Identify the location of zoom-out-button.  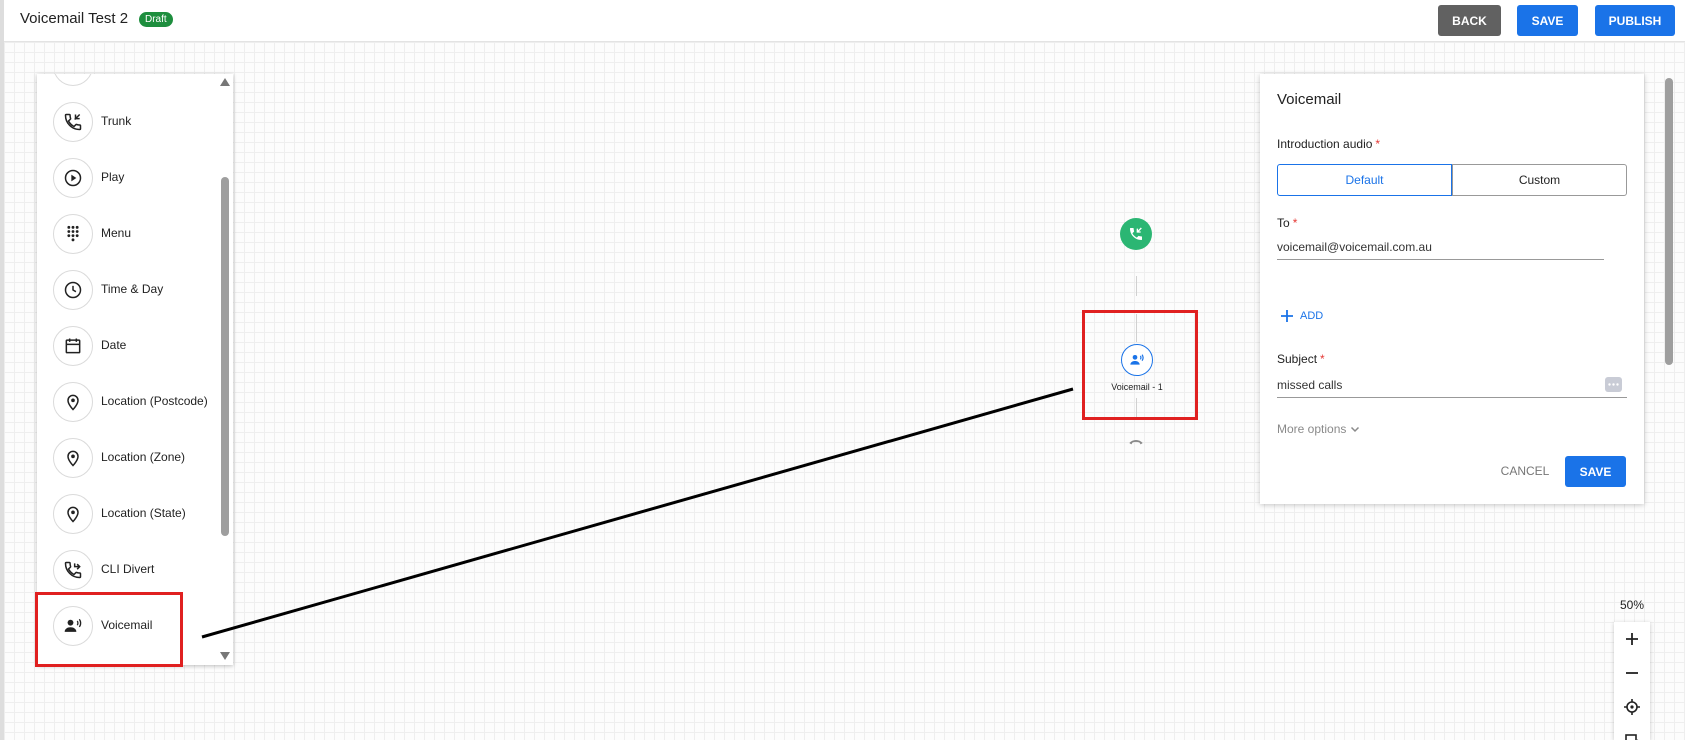
(1632, 673).